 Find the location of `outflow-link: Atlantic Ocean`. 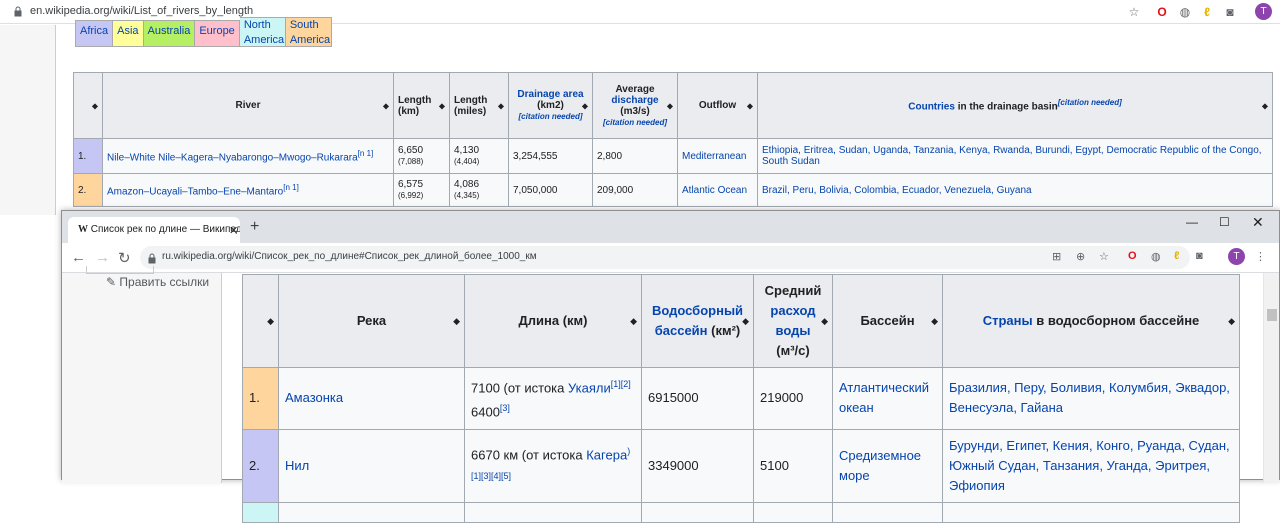

outflow-link: Atlantic Ocean is located at coordinates (714, 190).